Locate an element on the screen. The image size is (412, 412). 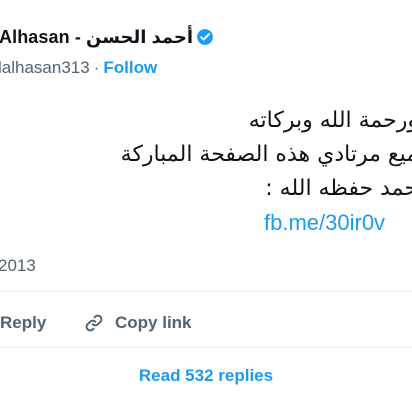
reply-label: Reply is located at coordinates (23, 322).